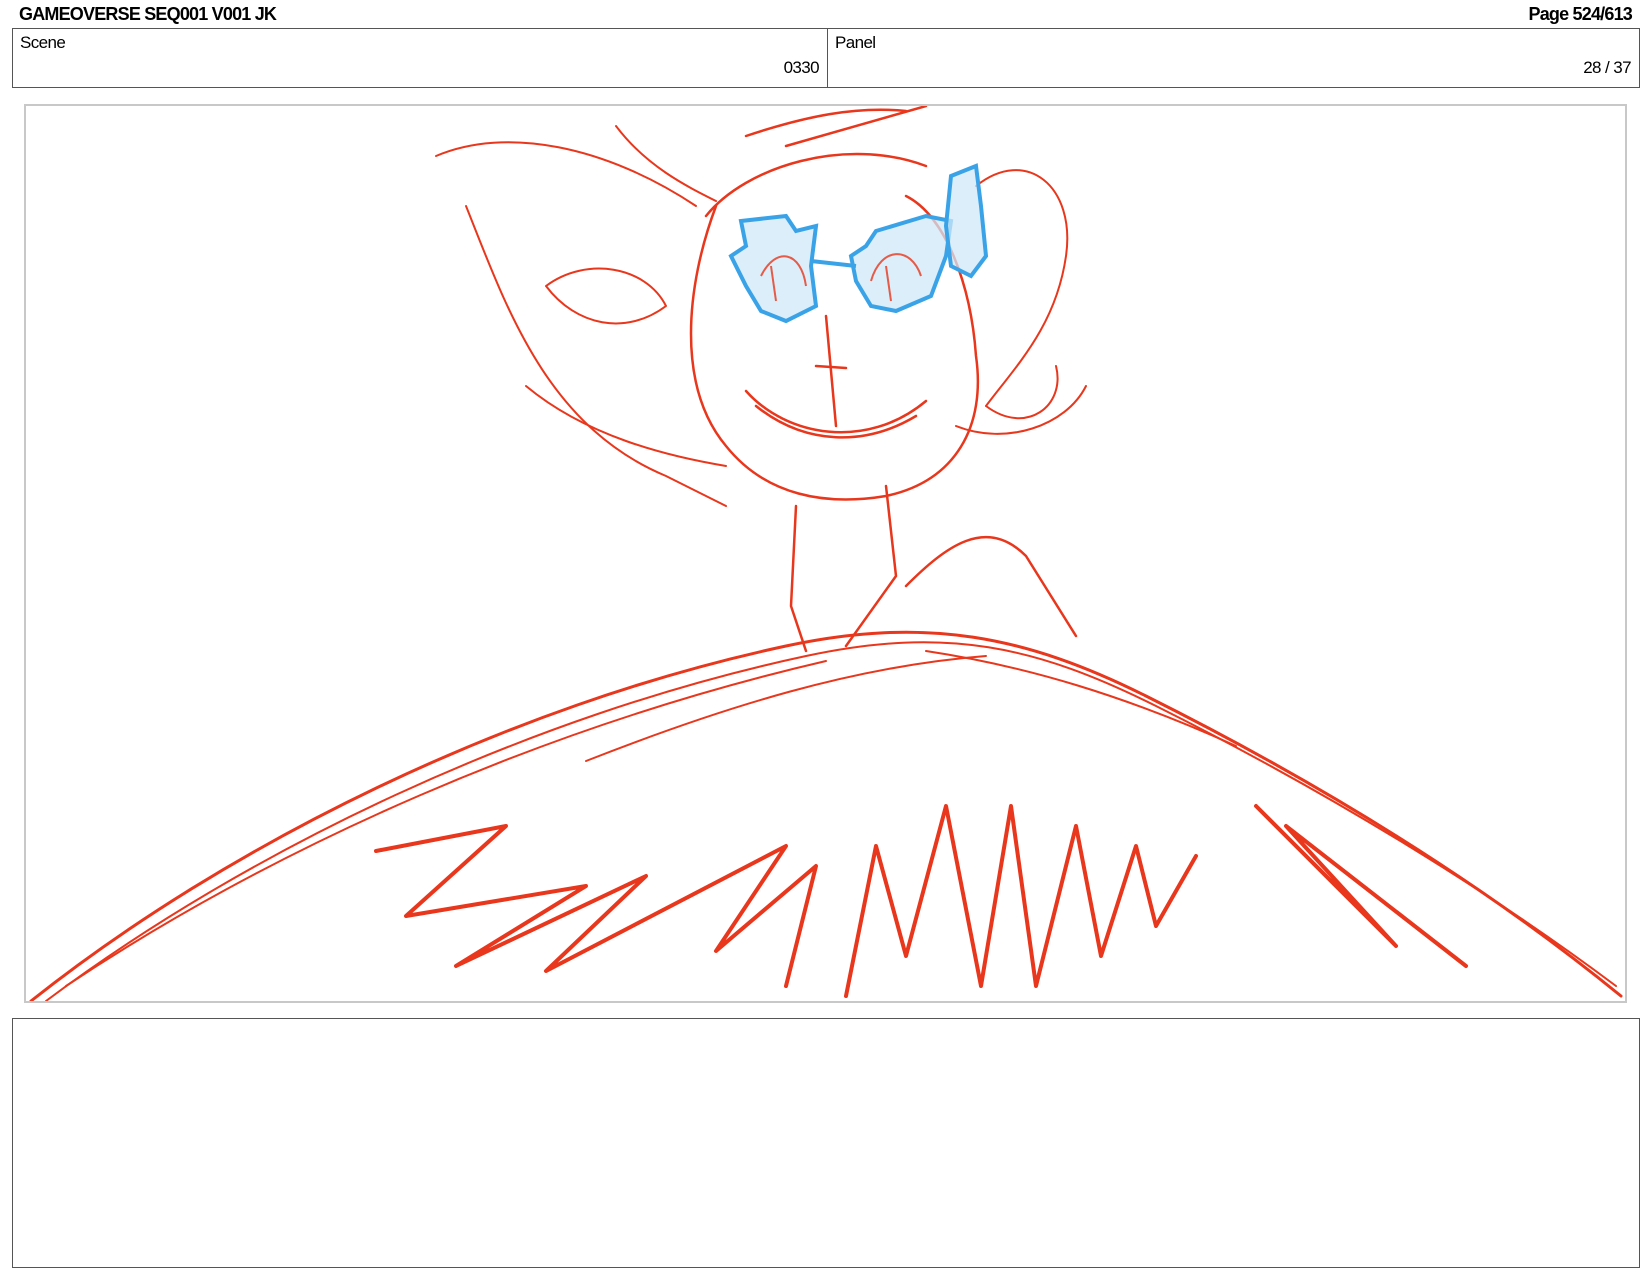  Describe the element at coordinates (933, 568) in the screenshot. I see `neck-sketch` at that location.